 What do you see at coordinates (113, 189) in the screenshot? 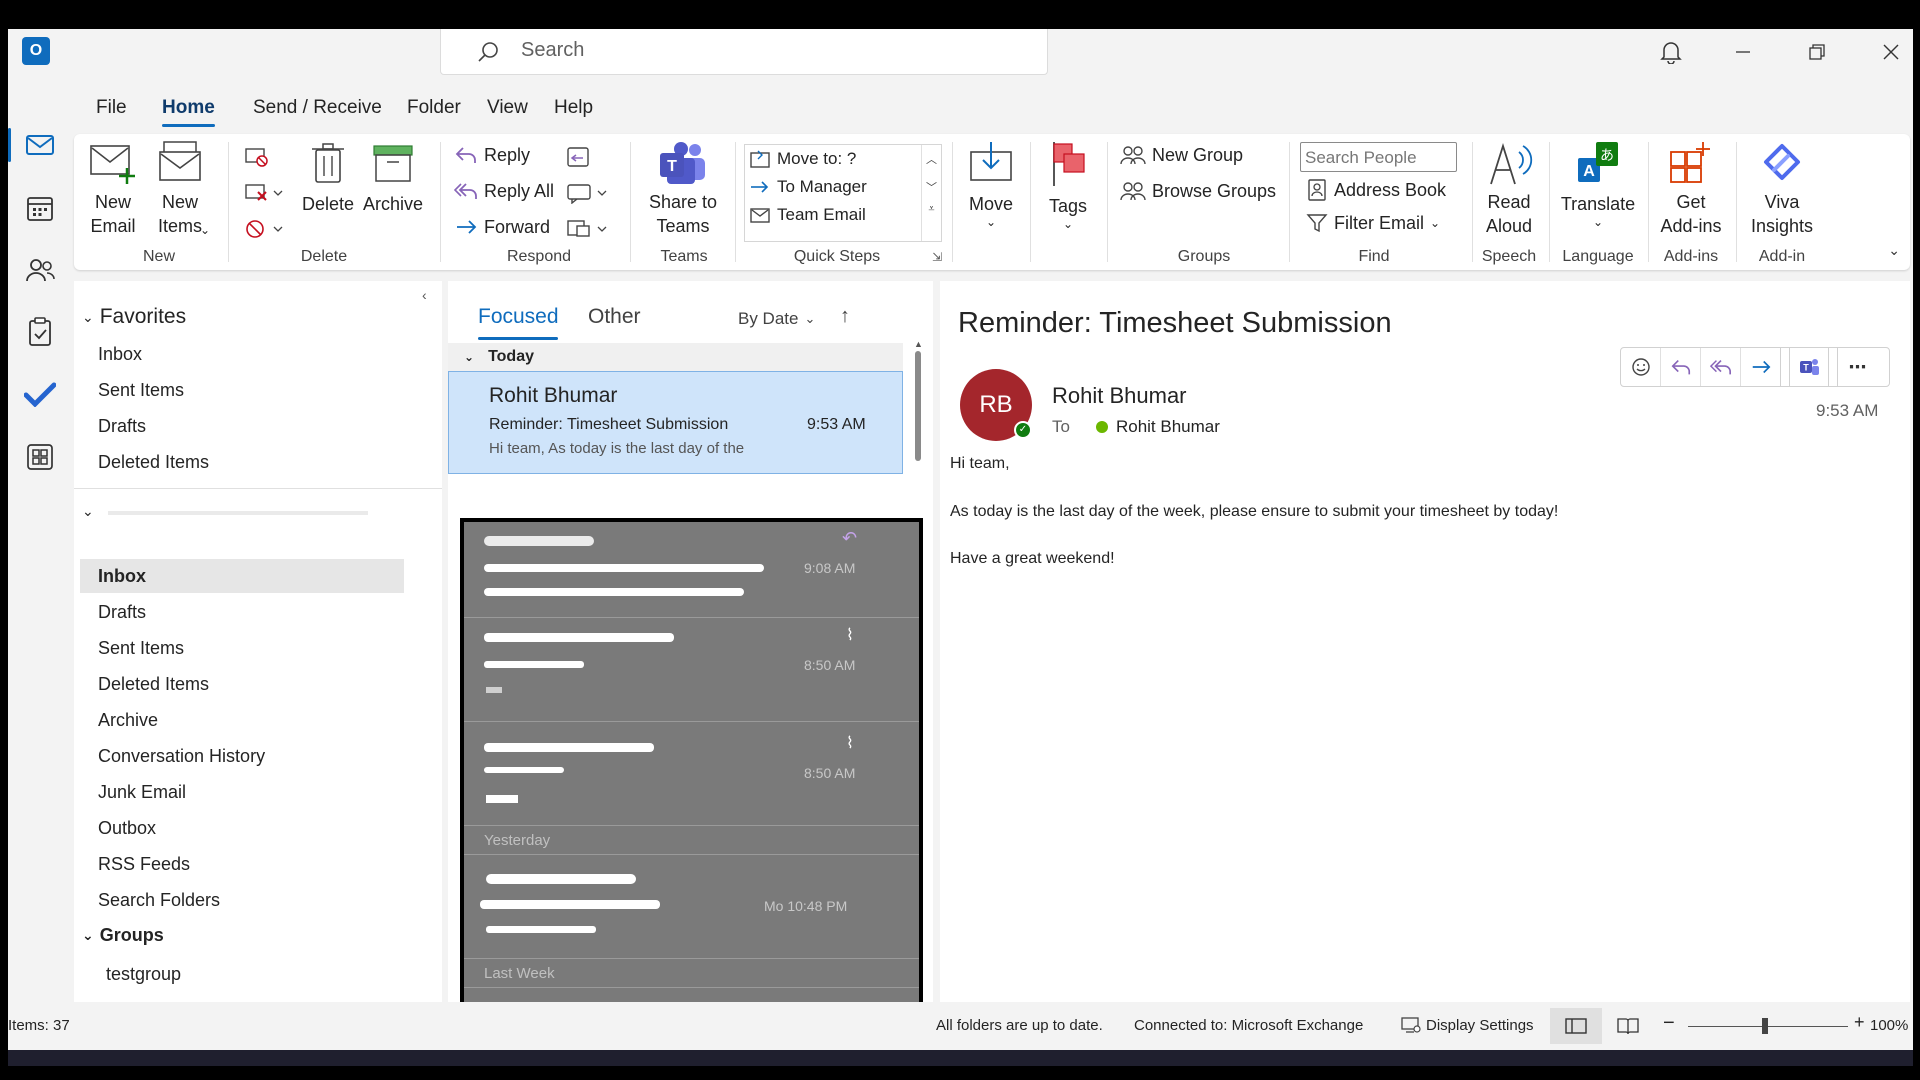
I see `new-email-button: New Email` at bounding box center [113, 189].